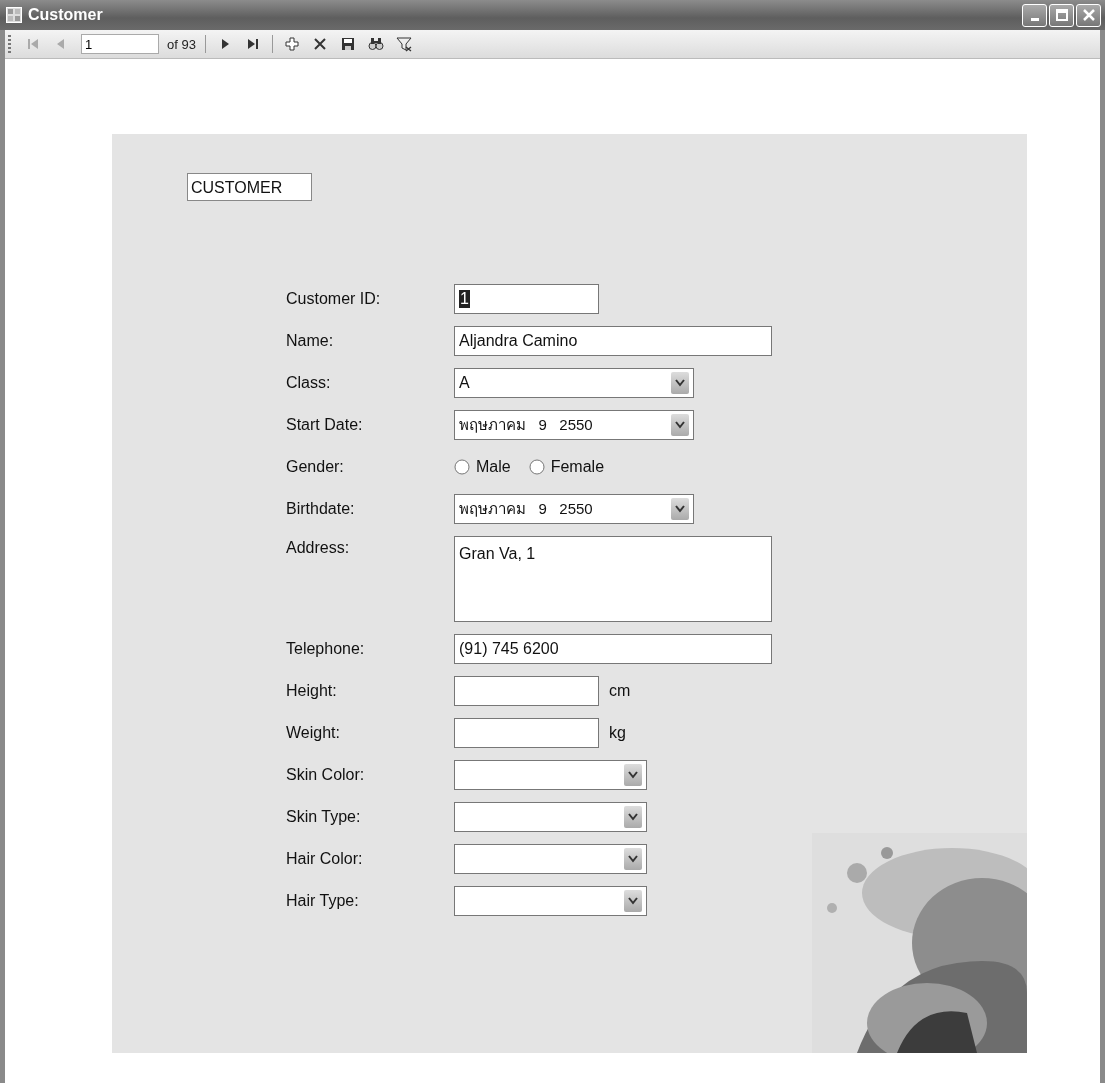  What do you see at coordinates (9, 44) in the screenshot?
I see `toolbar-grip` at bounding box center [9, 44].